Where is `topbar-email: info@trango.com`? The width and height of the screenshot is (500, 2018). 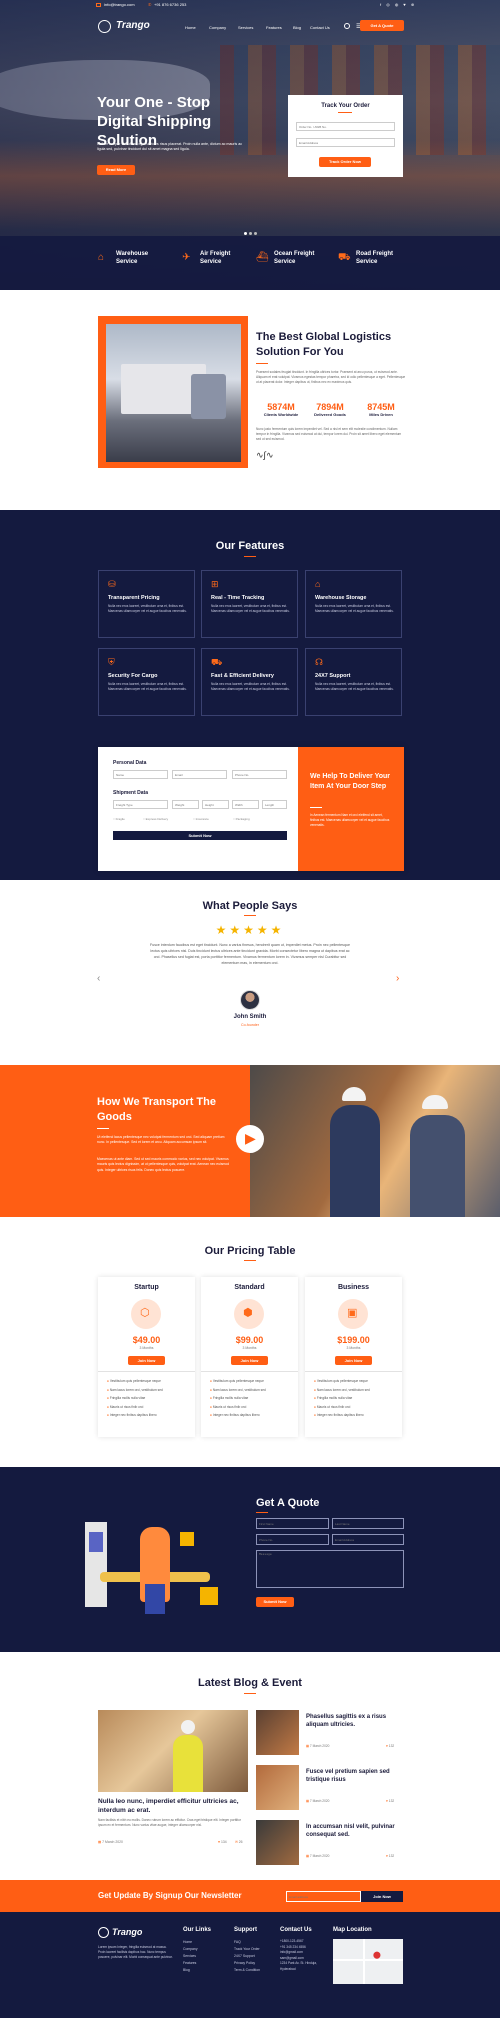 topbar-email: info@trango.com is located at coordinates (119, 4).